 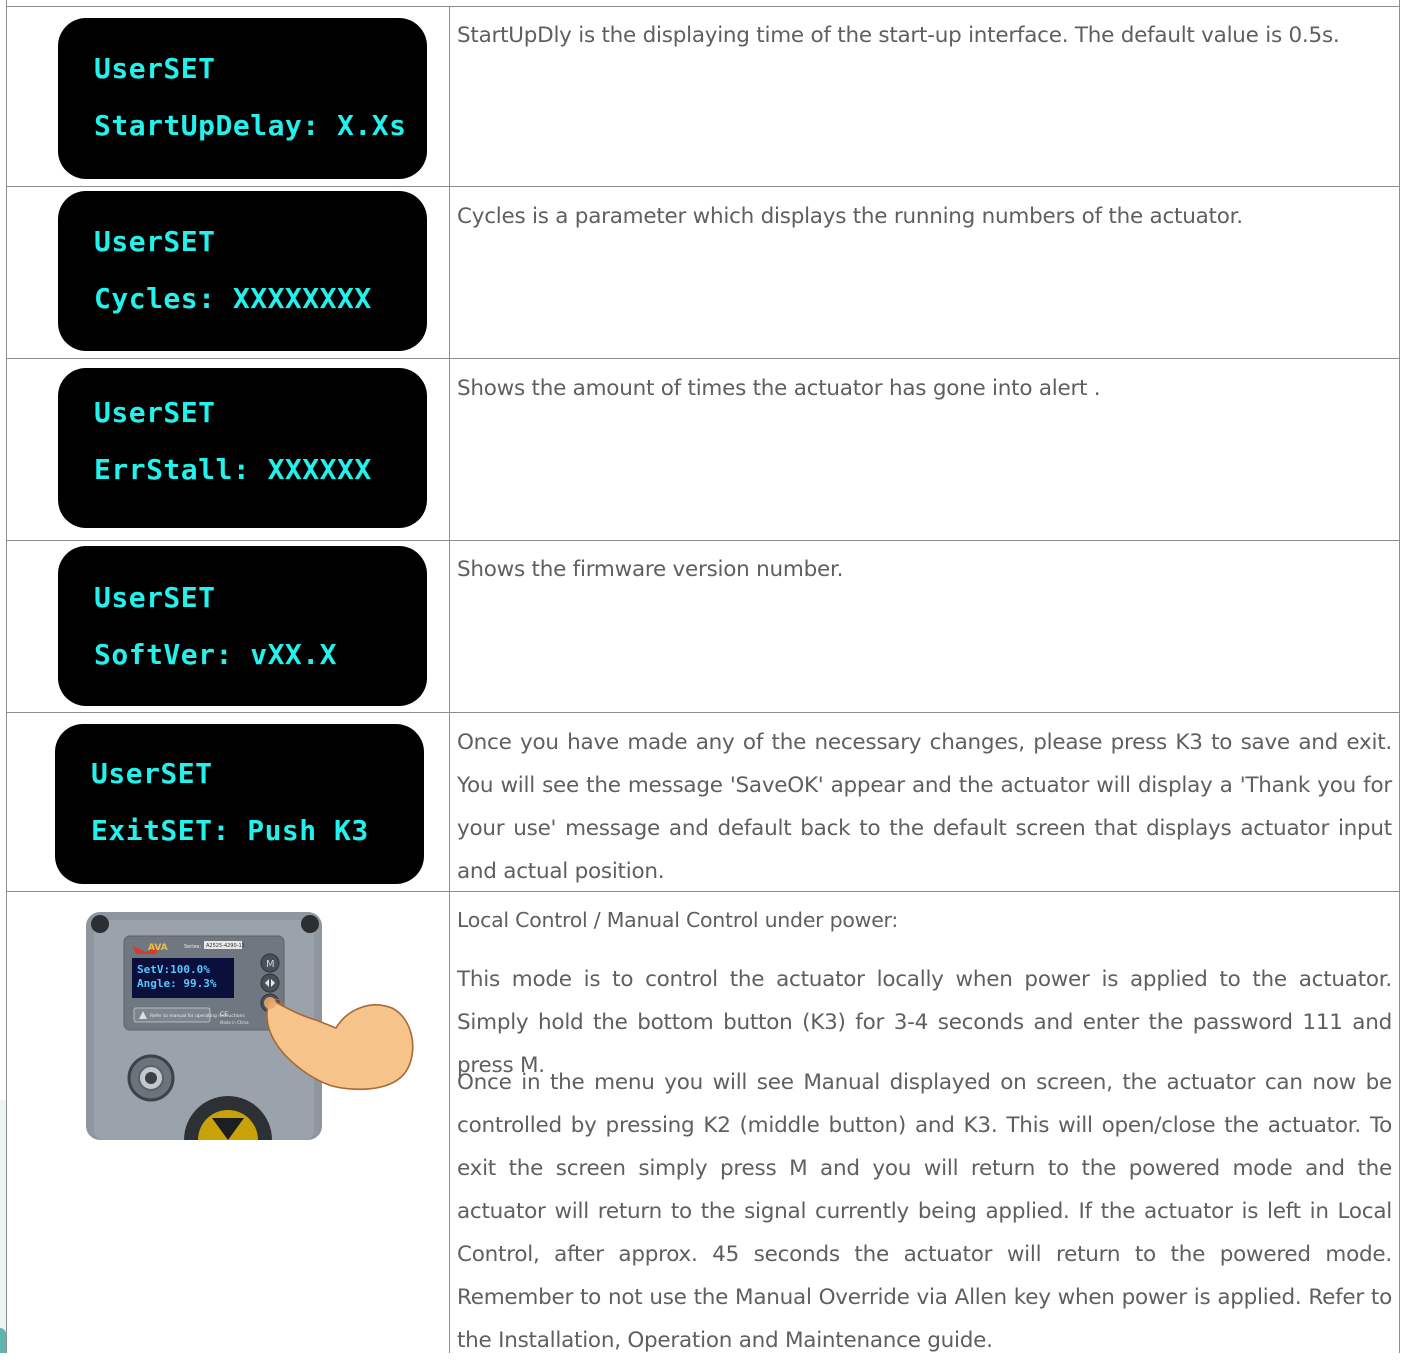 I want to click on lcd-screen-errstall: UserSET ErrStall: XXXXXX, so click(x=242, y=448).